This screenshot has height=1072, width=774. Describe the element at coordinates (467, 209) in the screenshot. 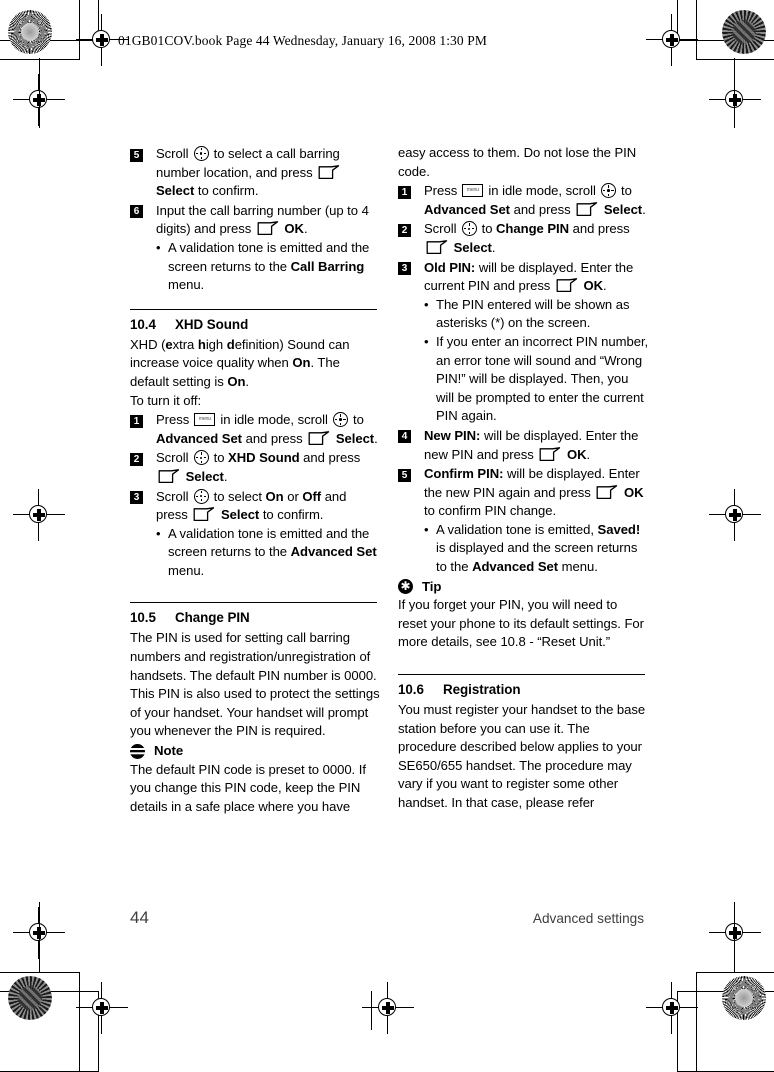

I see `step-text-bold: Advanced Set` at that location.